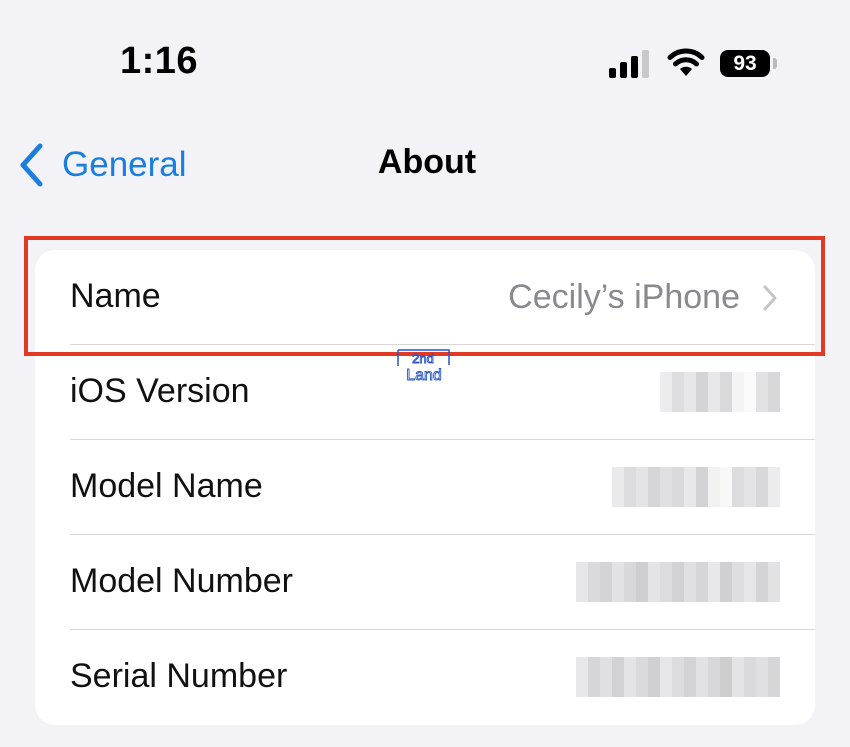 This screenshot has height=747, width=850. Describe the element at coordinates (115, 296) in the screenshot. I see `row-label: Name` at that location.